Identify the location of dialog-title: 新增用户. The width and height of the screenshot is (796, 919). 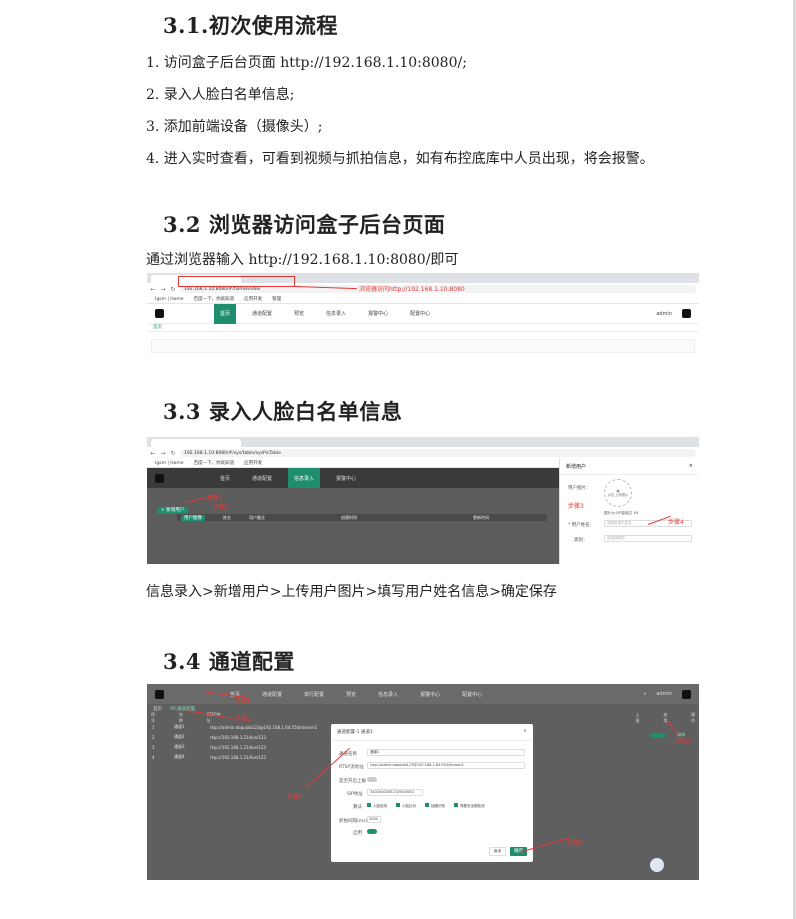
(576, 467).